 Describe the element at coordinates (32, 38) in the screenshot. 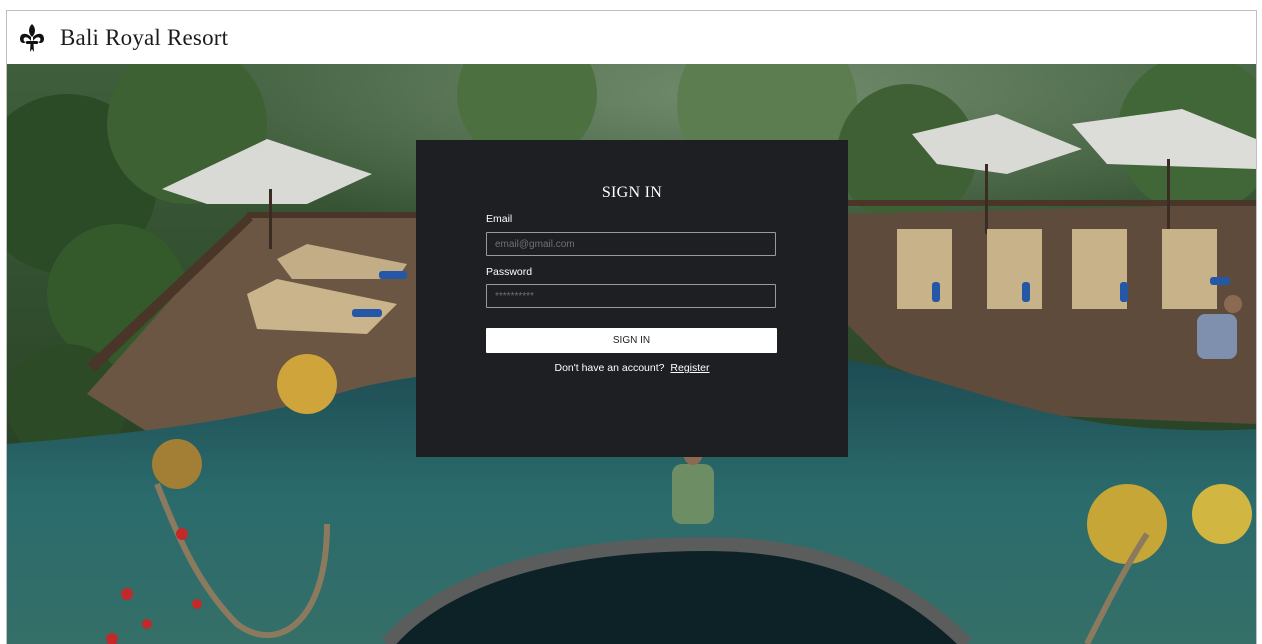

I see `fleur-de-lis-icon` at that location.